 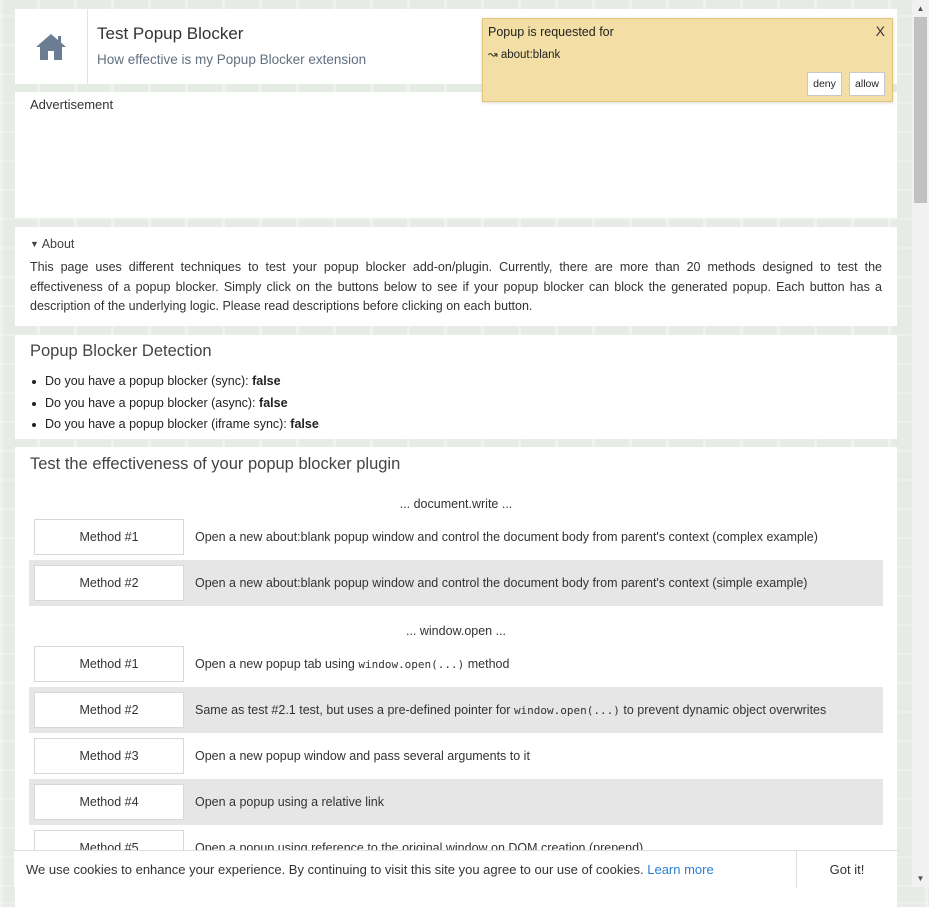 I want to click on scroll-up-icon: ▲, so click(x=920, y=8).